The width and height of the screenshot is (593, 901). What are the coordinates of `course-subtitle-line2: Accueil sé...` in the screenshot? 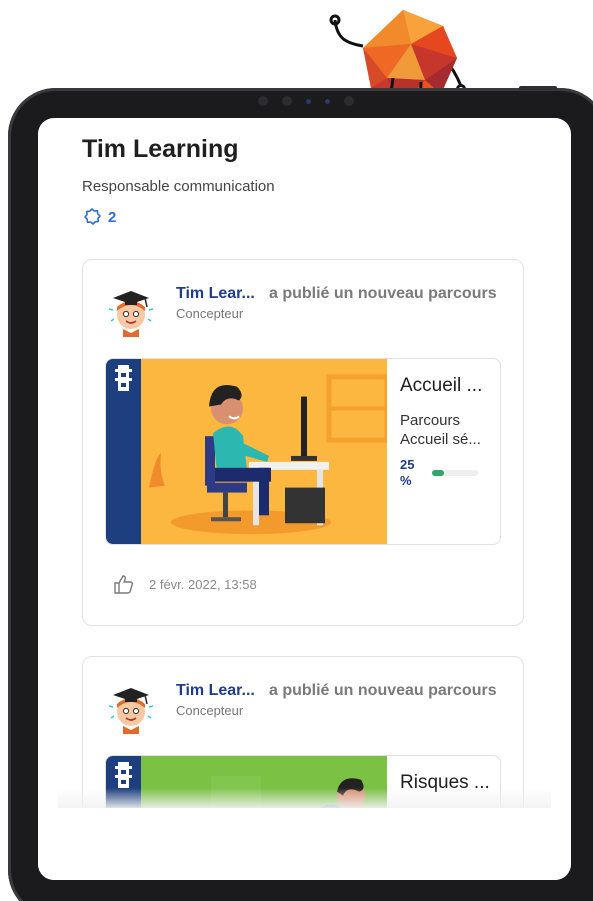 It's located at (440, 439).